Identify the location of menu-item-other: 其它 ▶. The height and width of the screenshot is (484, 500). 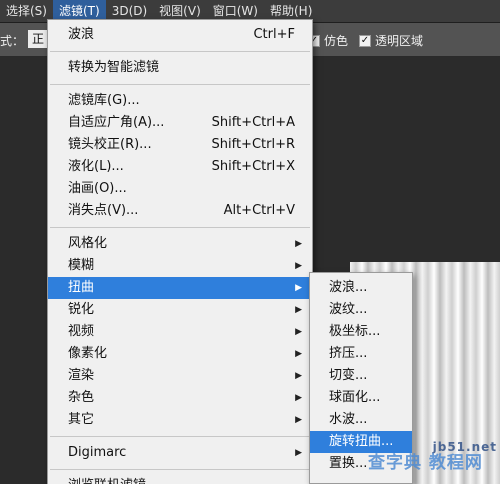
(180, 420).